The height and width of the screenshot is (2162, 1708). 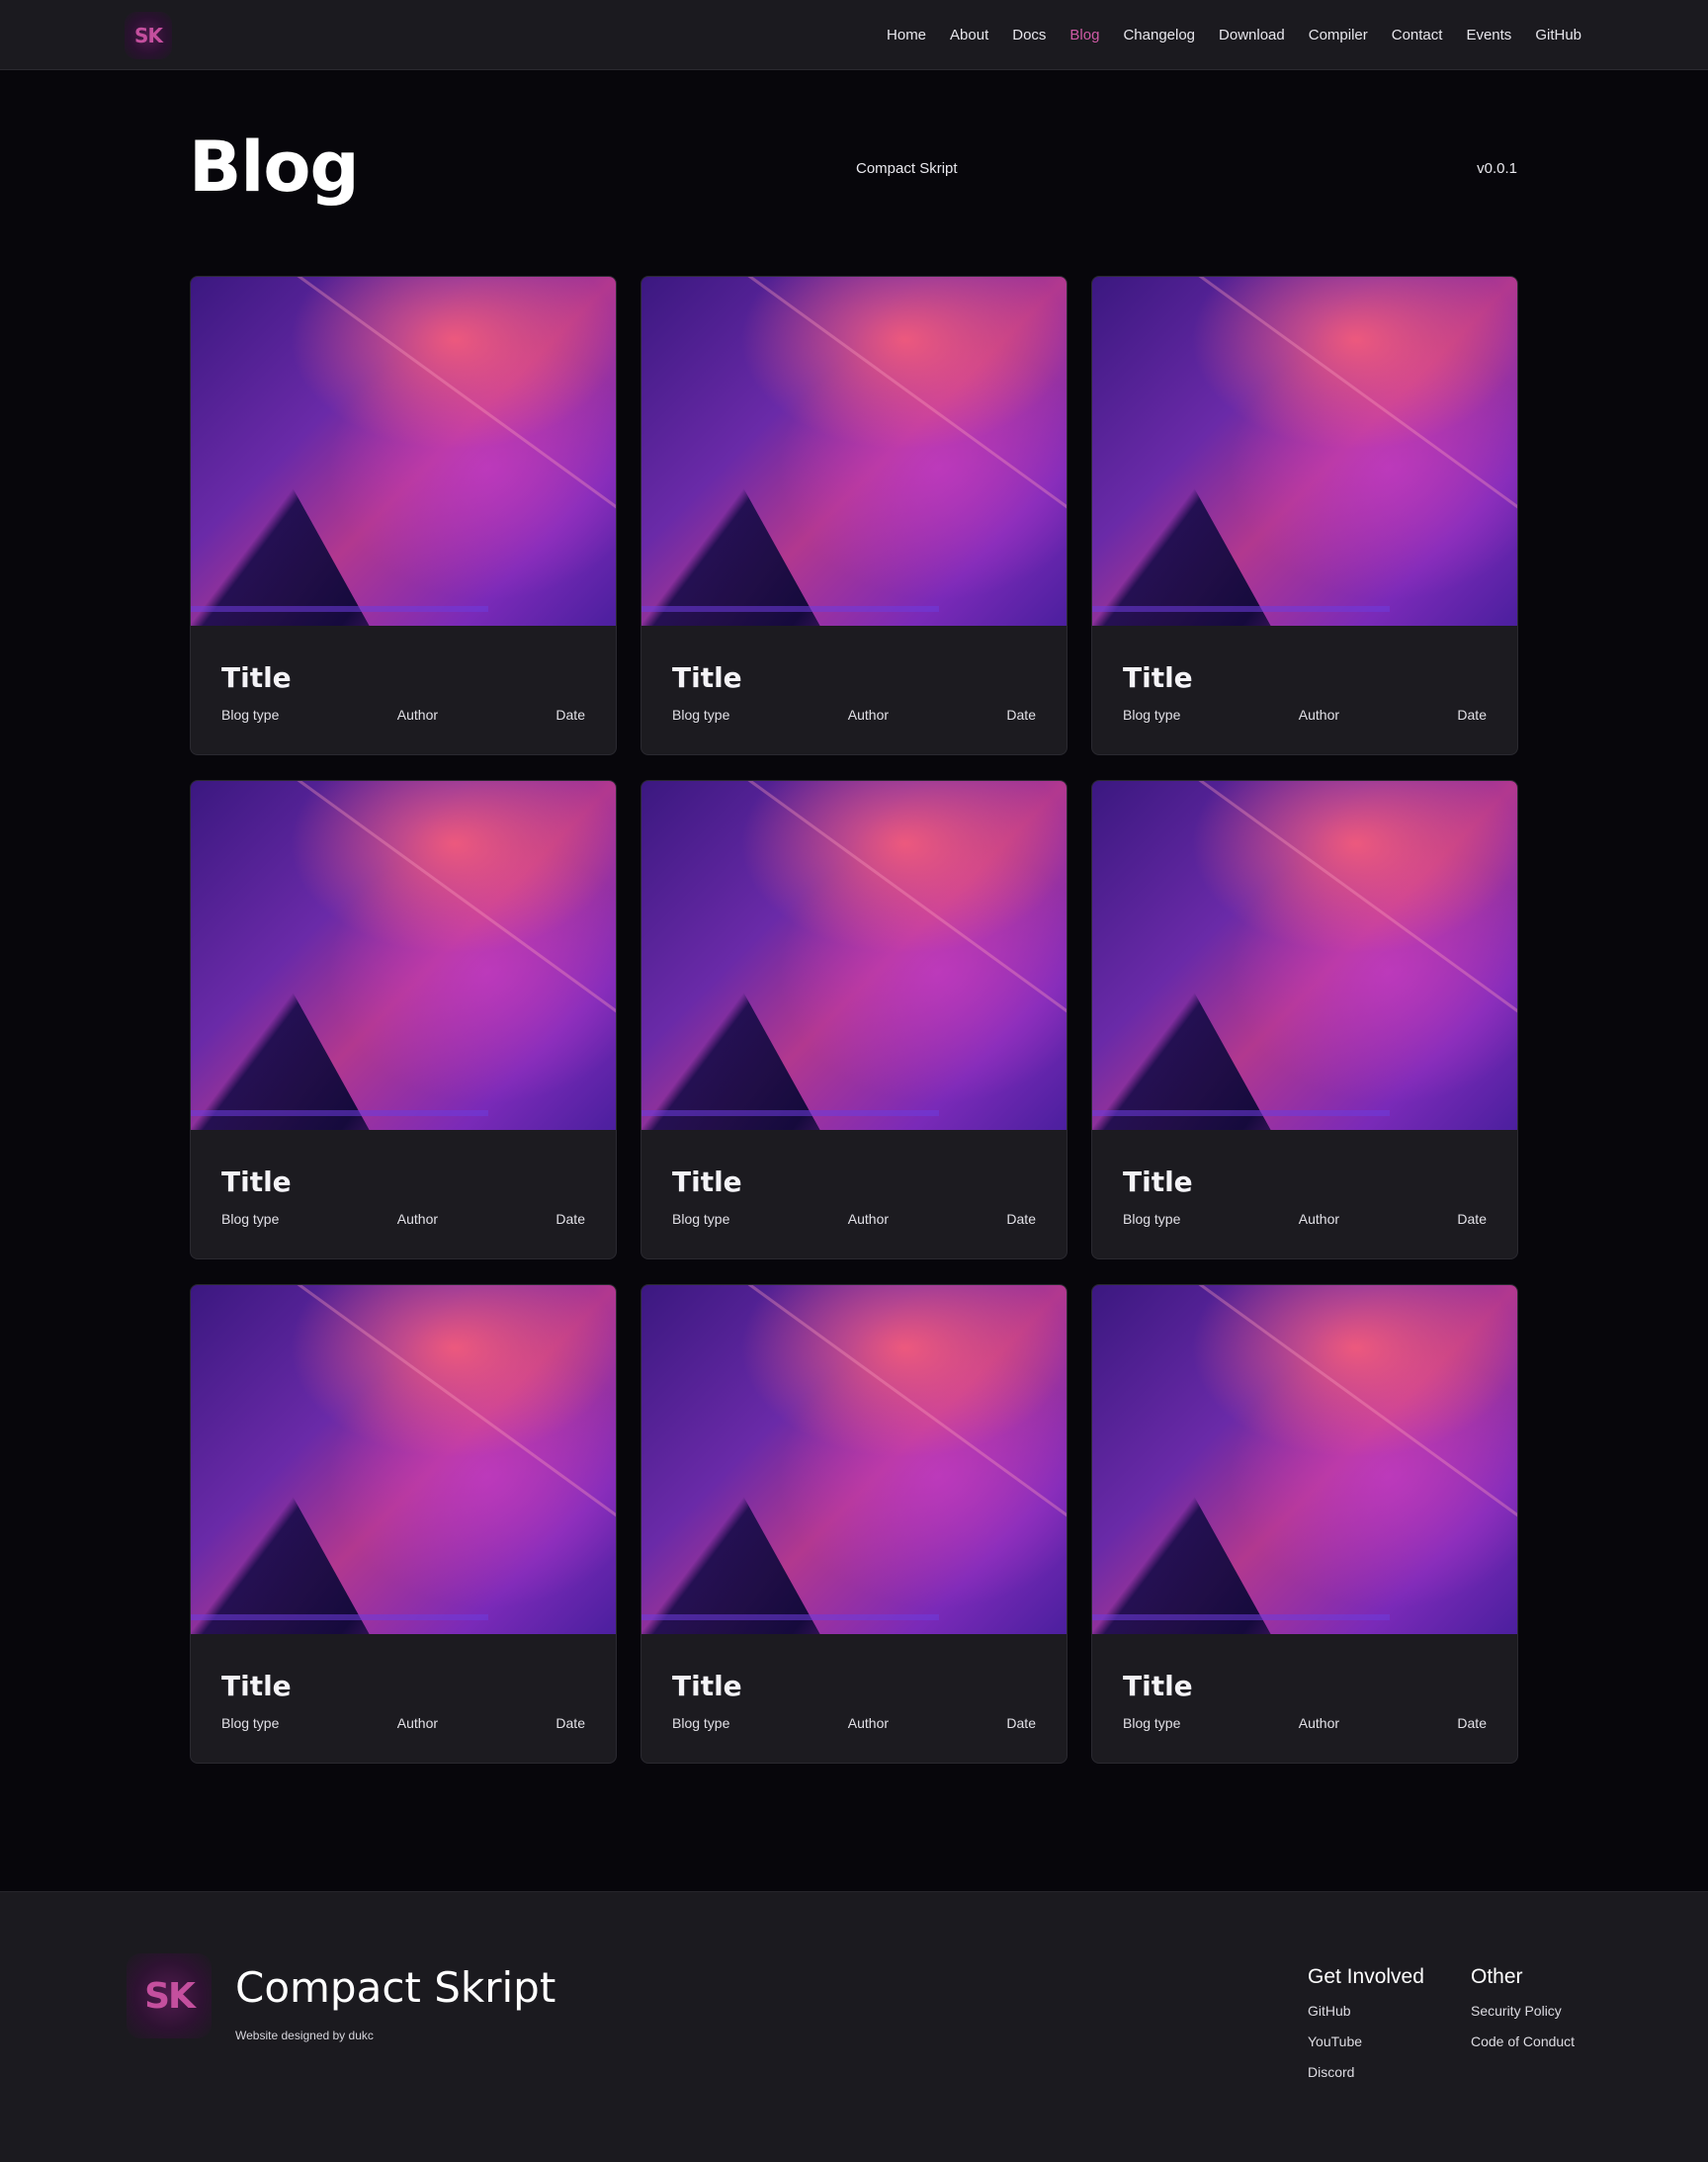 I want to click on nav-link-blog: Blog, so click(x=1084, y=35).